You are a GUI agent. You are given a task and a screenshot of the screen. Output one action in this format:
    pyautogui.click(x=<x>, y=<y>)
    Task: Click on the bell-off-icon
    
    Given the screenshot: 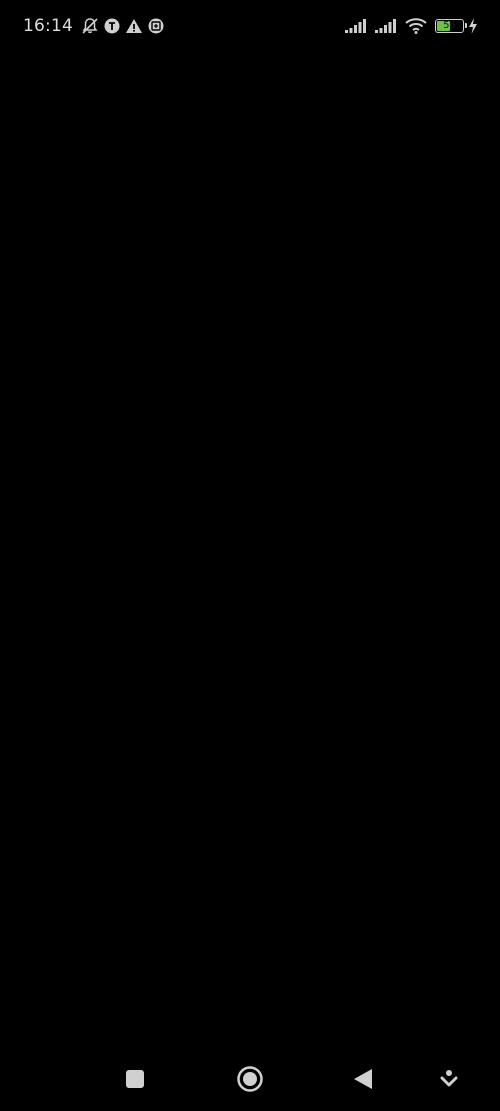 What is the action you would take?
    pyautogui.click(x=90, y=26)
    